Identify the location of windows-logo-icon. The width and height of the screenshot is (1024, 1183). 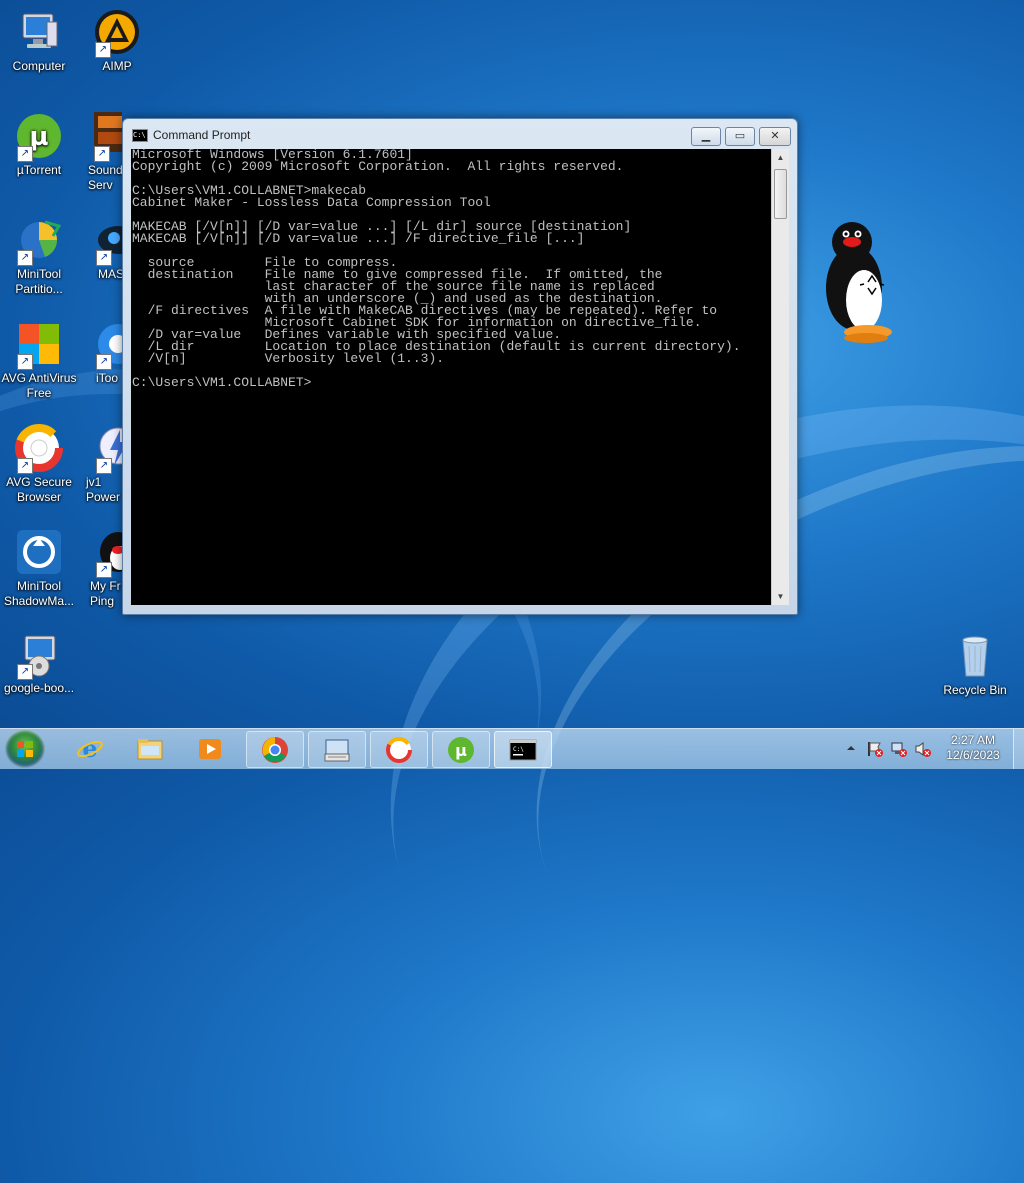
(25, 749).